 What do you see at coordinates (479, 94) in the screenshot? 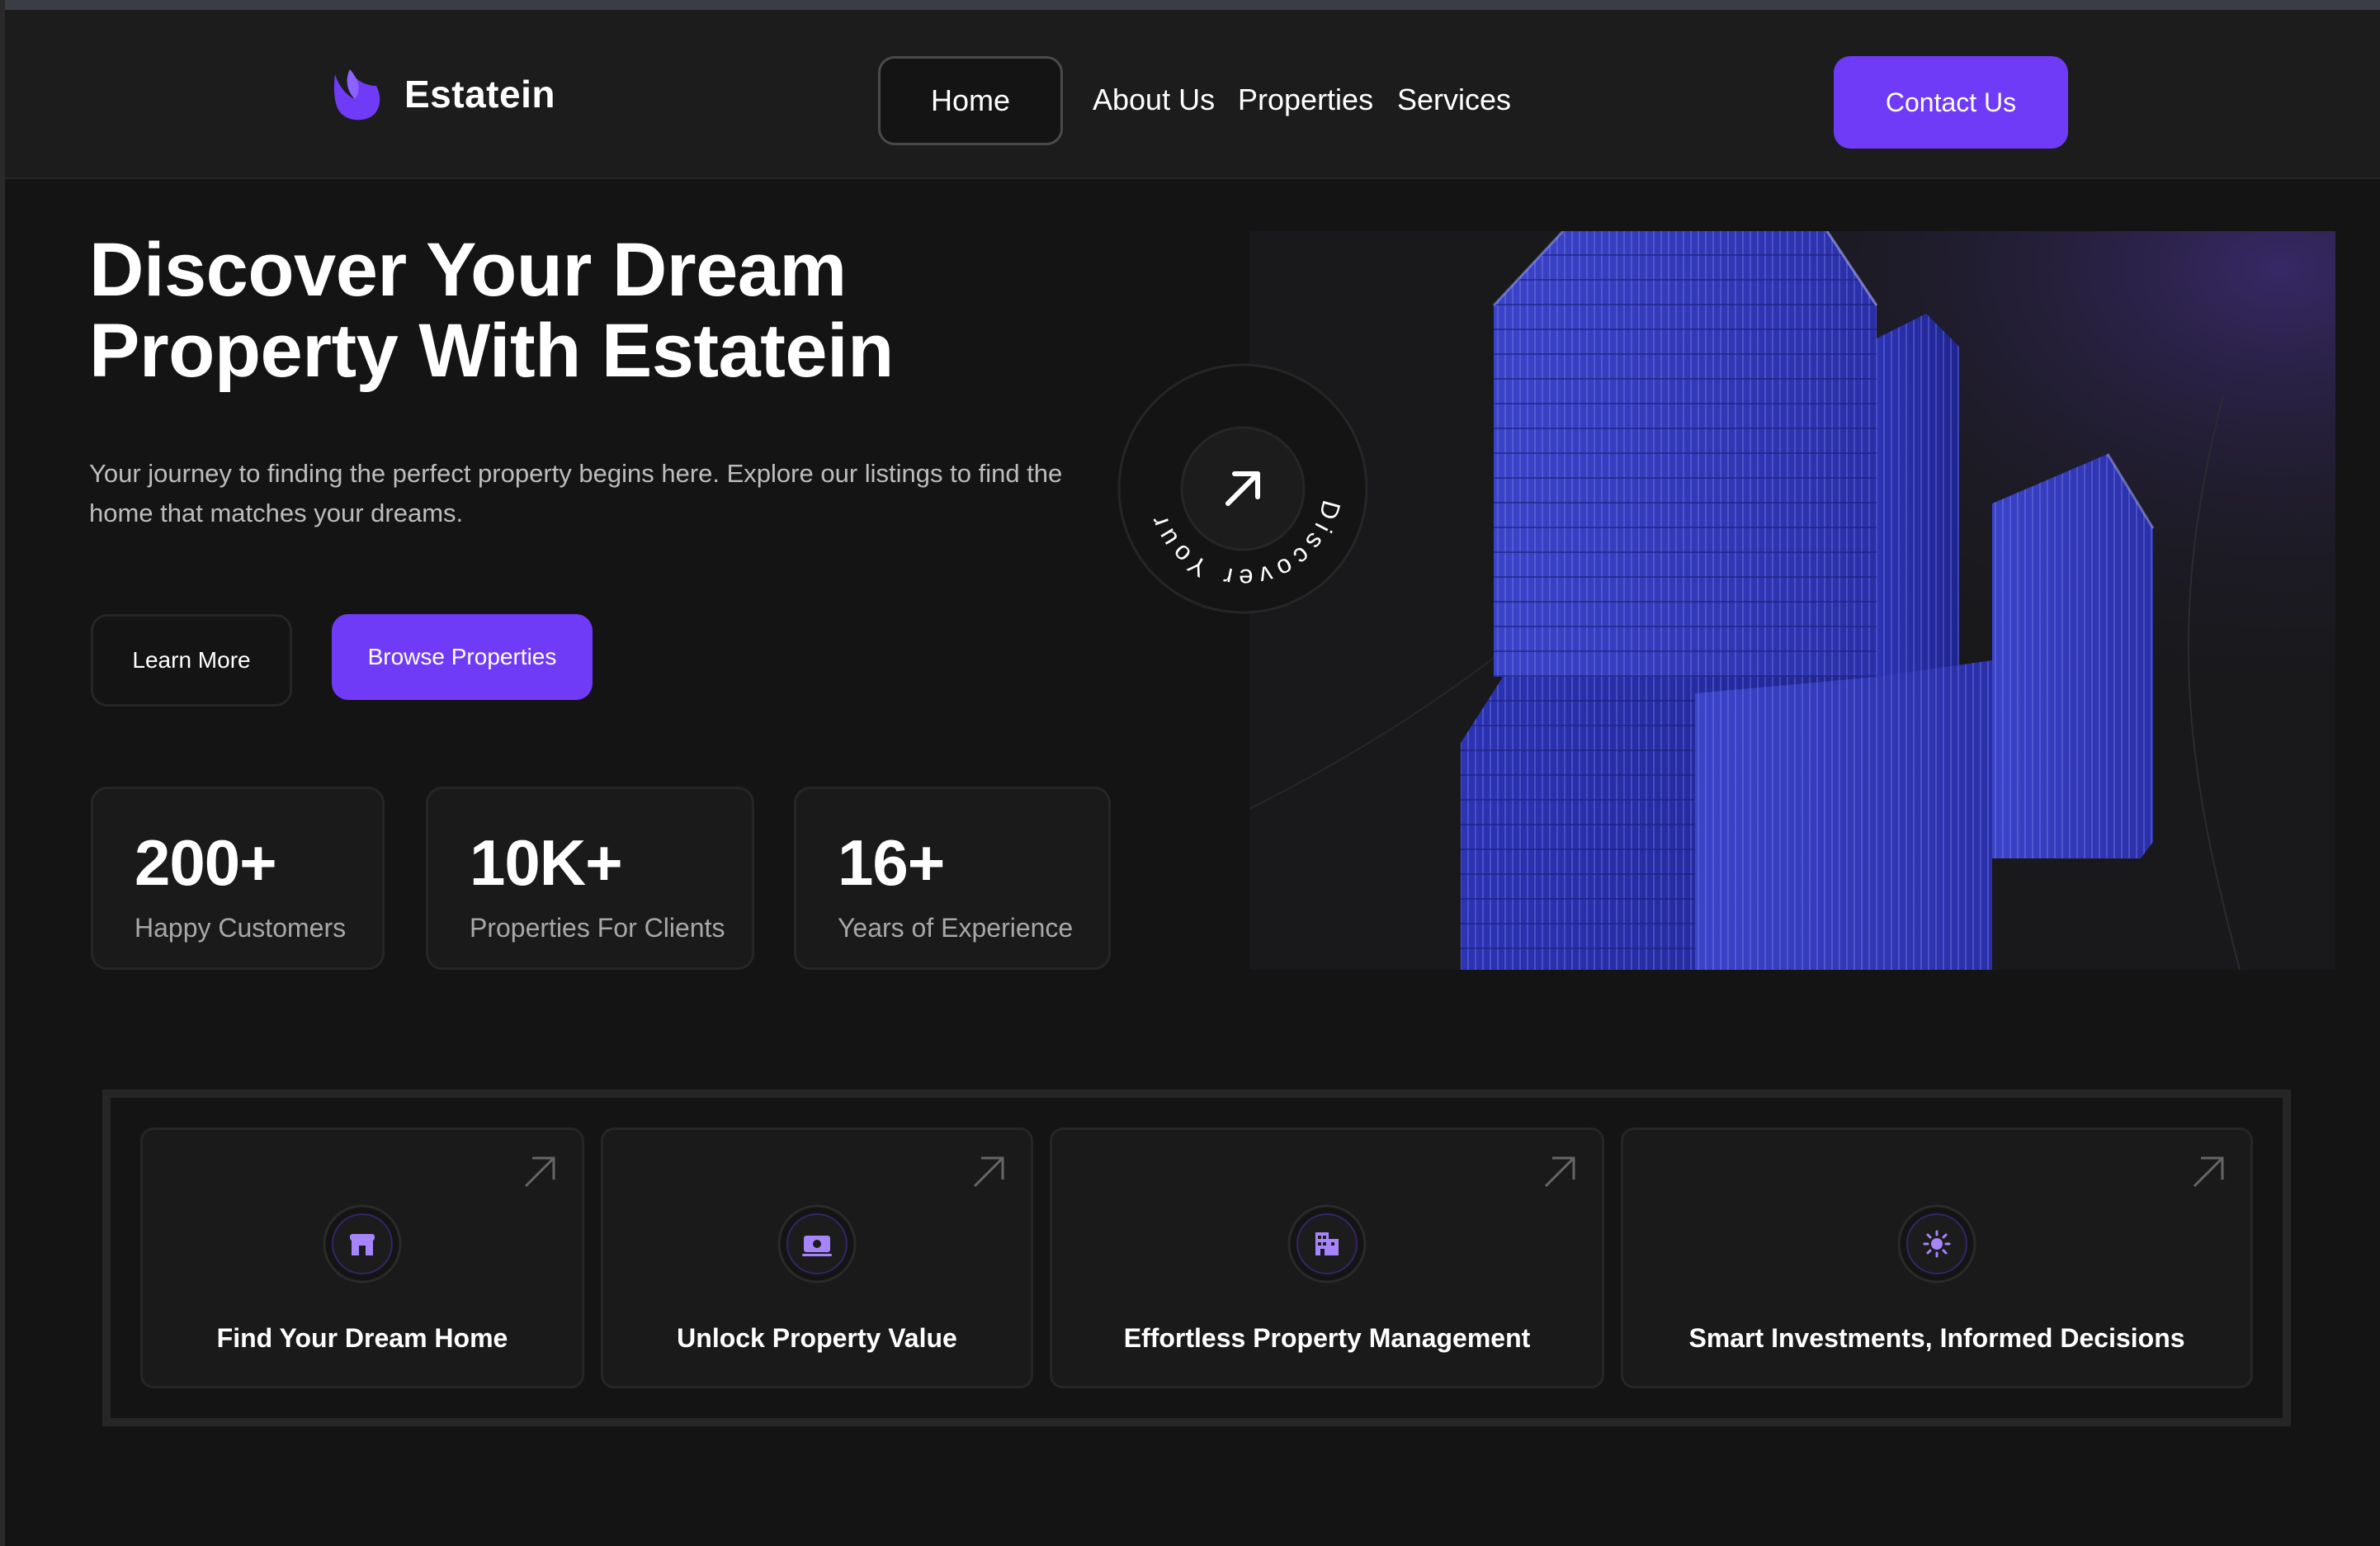
I see `brand-name: Estatein` at bounding box center [479, 94].